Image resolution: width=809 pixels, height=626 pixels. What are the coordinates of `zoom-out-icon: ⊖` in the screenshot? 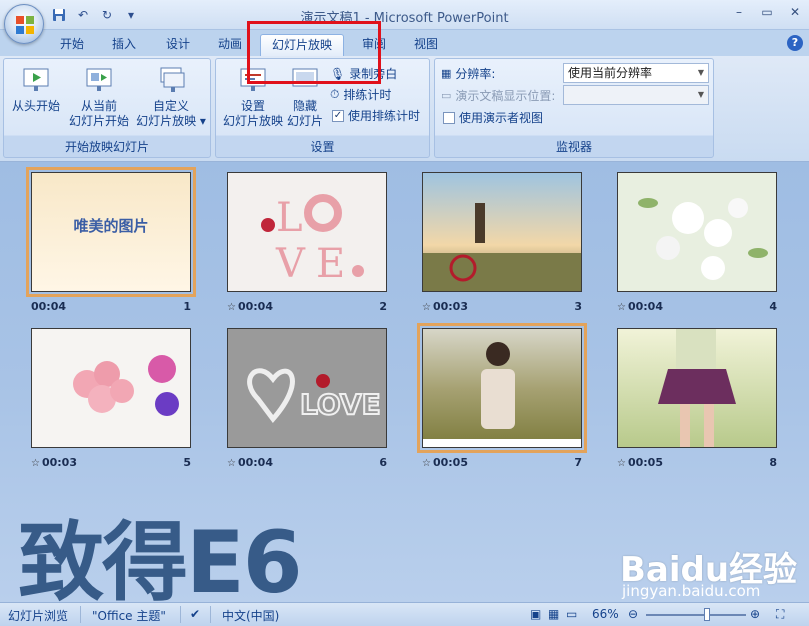 It's located at (633, 614).